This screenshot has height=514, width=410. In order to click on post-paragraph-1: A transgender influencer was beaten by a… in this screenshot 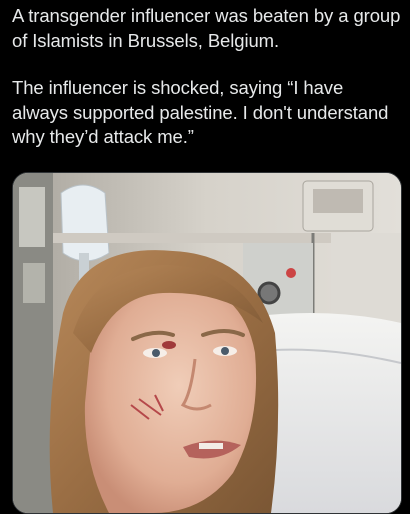, I will do `click(206, 28)`.